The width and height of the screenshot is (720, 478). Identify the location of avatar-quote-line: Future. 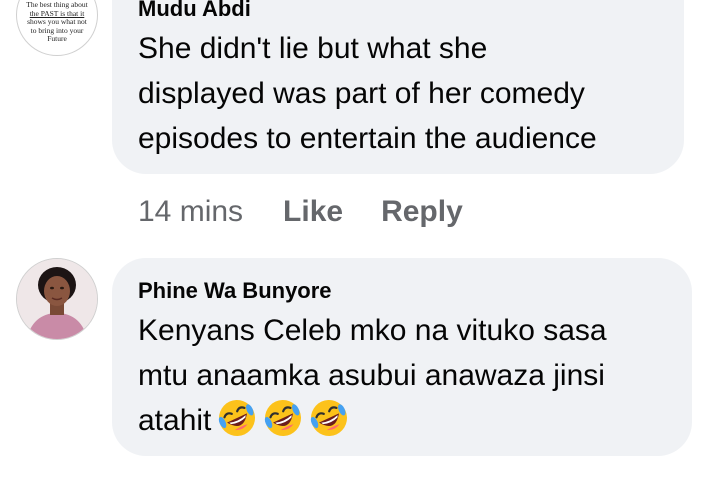
(57, 38).